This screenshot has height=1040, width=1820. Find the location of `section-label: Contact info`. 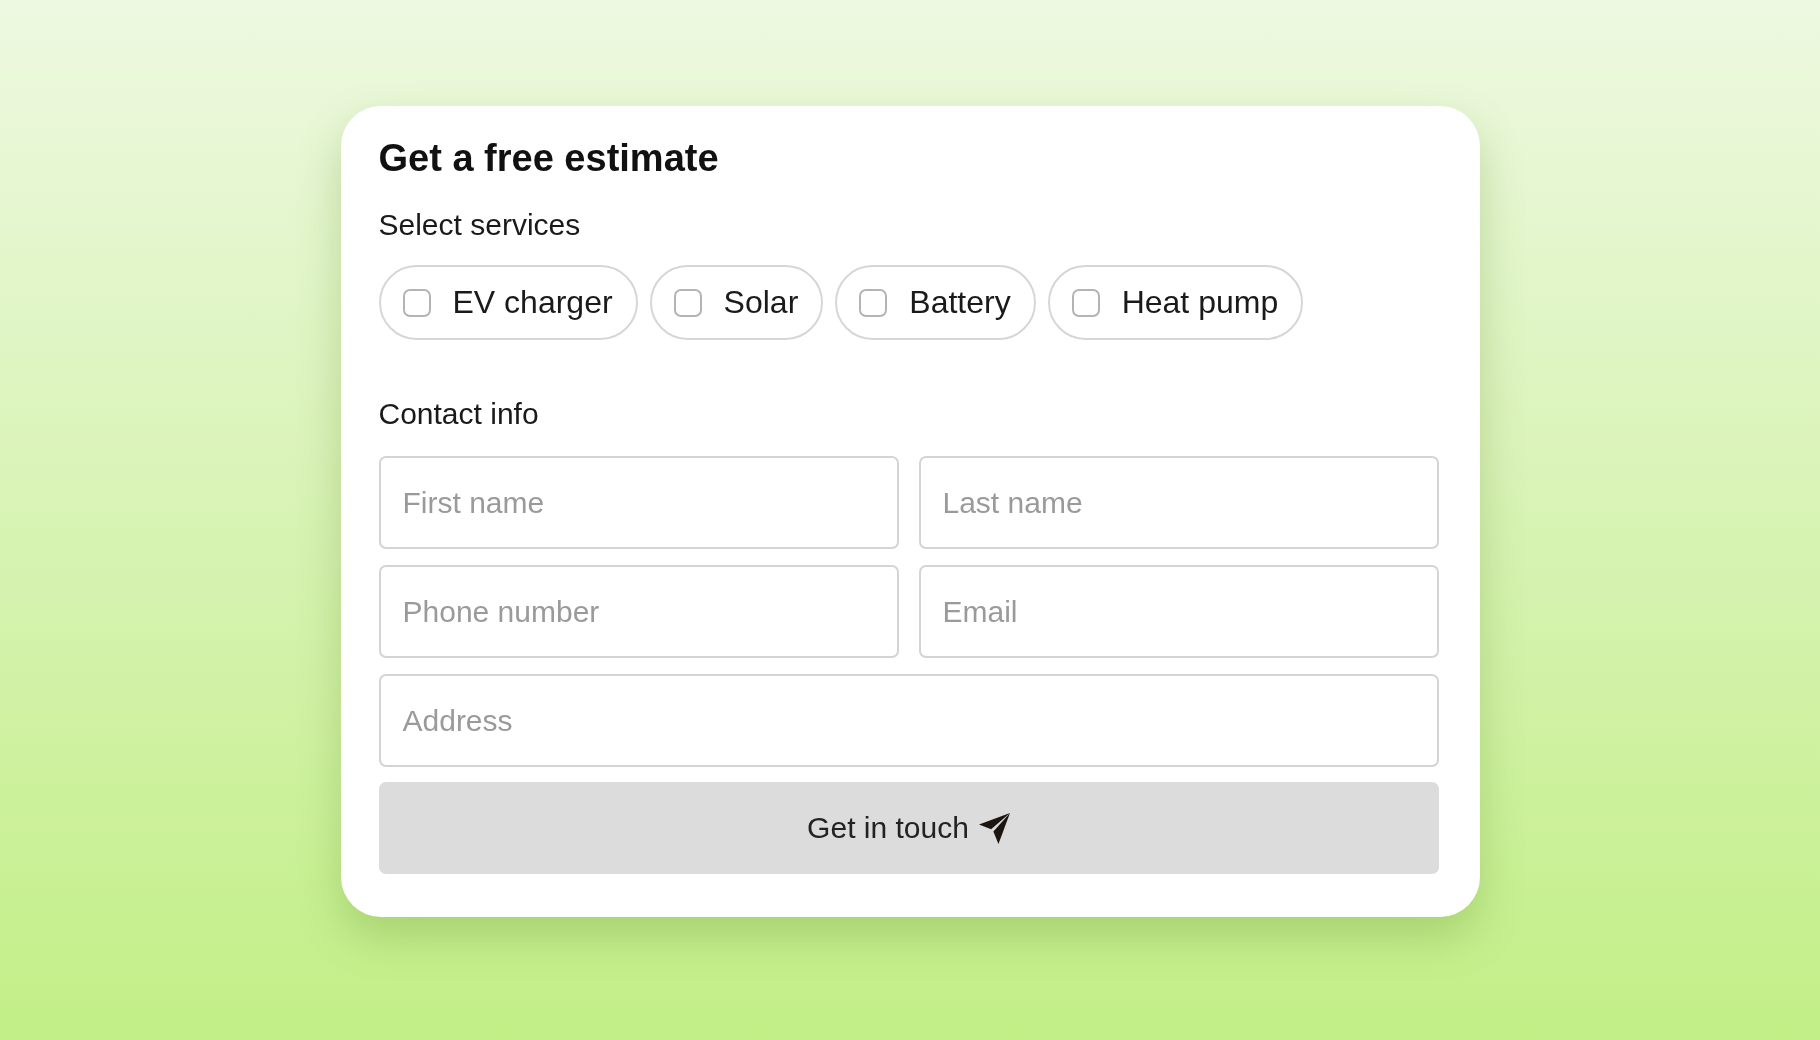

section-label: Contact info is located at coordinates (458, 414).